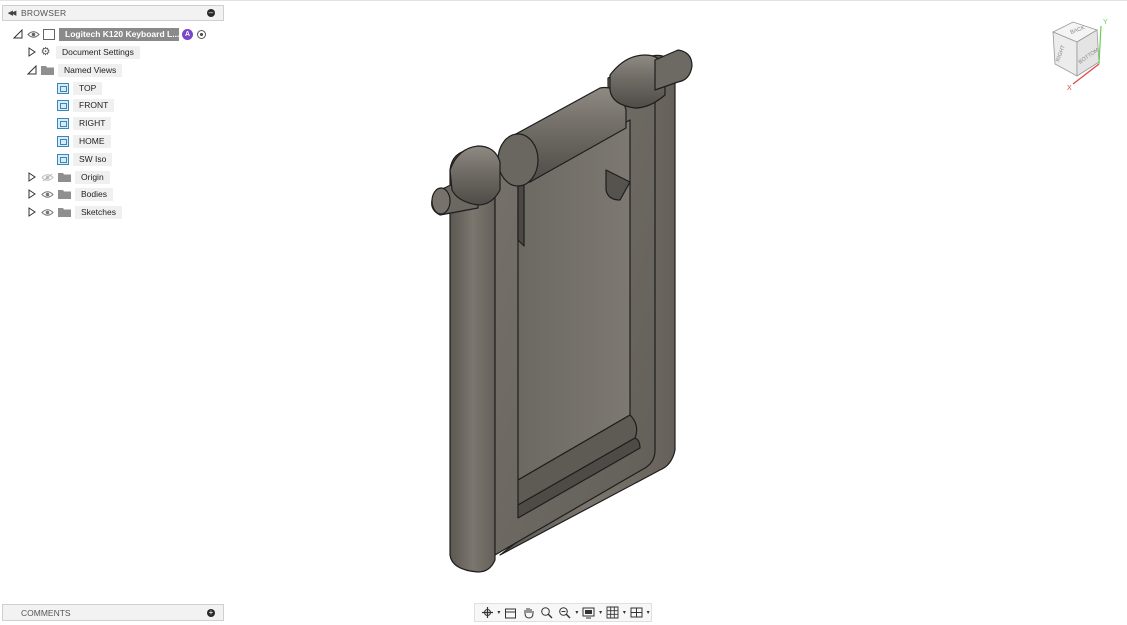  What do you see at coordinates (45, 52) in the screenshot?
I see `gear-icon: ⚙` at bounding box center [45, 52].